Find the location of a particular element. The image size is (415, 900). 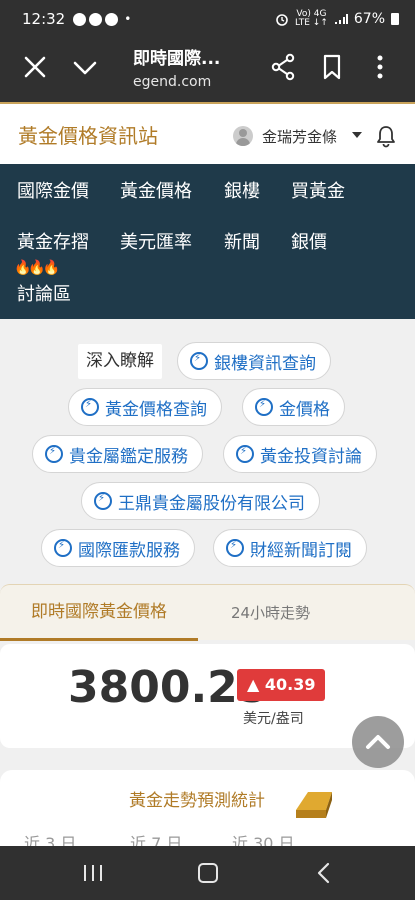

link-financial-news-subscription: 財經新聞訂閱 is located at coordinates (290, 548).